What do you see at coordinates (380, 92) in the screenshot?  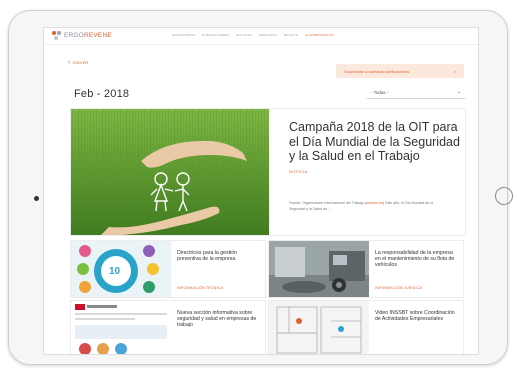 I see `select-value: - Todas -` at bounding box center [380, 92].